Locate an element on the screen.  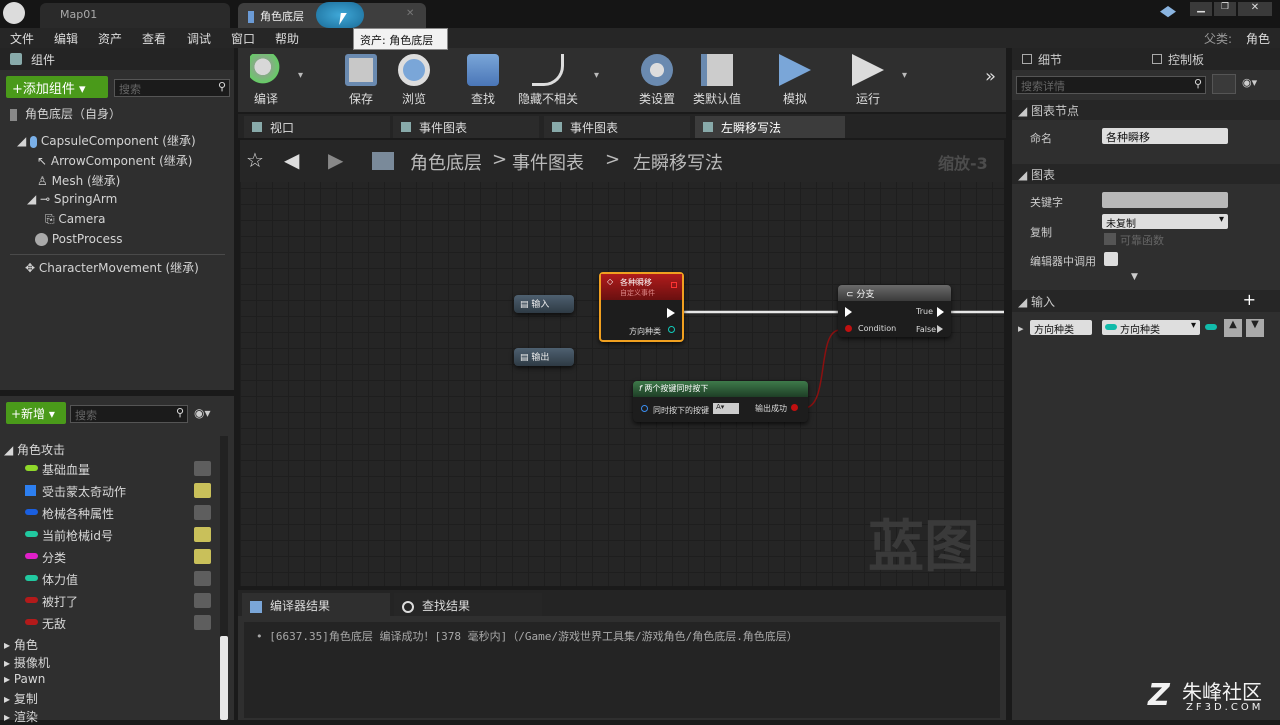
move-up-button: ▲ is located at coordinates (1233, 328).